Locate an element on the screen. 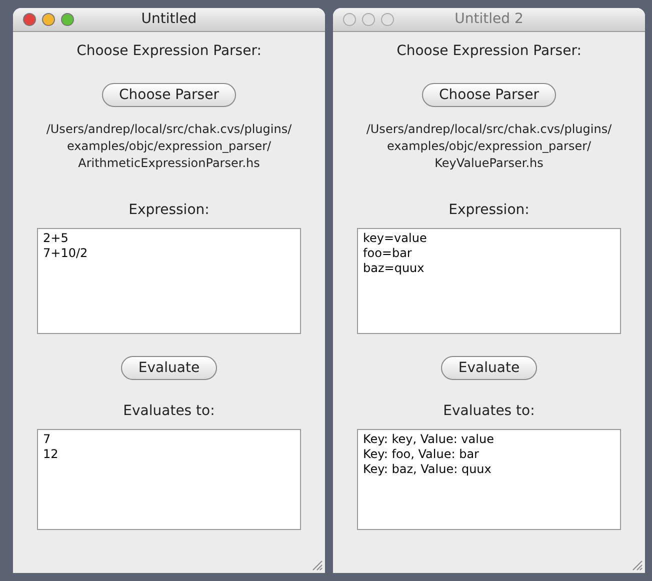 Image resolution: width=652 pixels, height=581 pixels. result-field: Key: key, Value: value Key: foo, Value: bar Key: baz, Value: quux is located at coordinates (489, 479).